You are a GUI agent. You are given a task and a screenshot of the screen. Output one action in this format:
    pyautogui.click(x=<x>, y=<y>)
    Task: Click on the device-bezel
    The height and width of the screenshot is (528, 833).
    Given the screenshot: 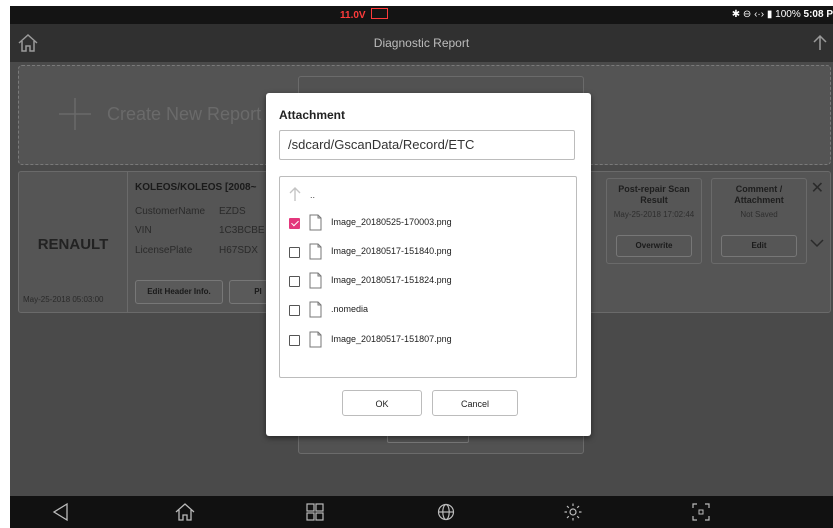 What is the action you would take?
    pyautogui.click(x=5, y=264)
    